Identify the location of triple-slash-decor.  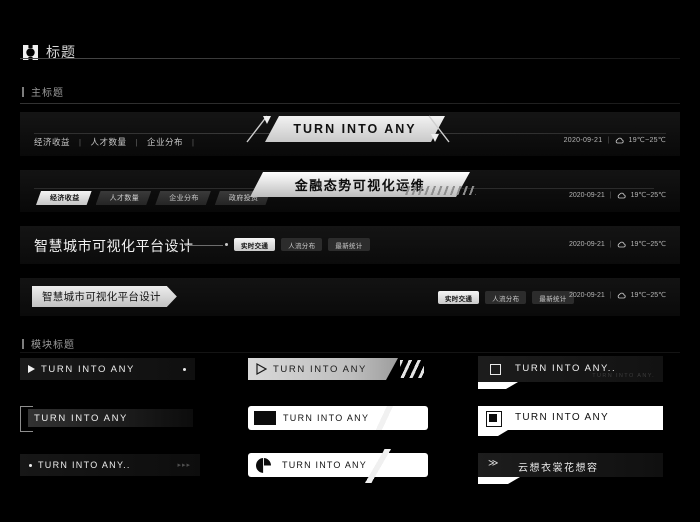
(412, 369).